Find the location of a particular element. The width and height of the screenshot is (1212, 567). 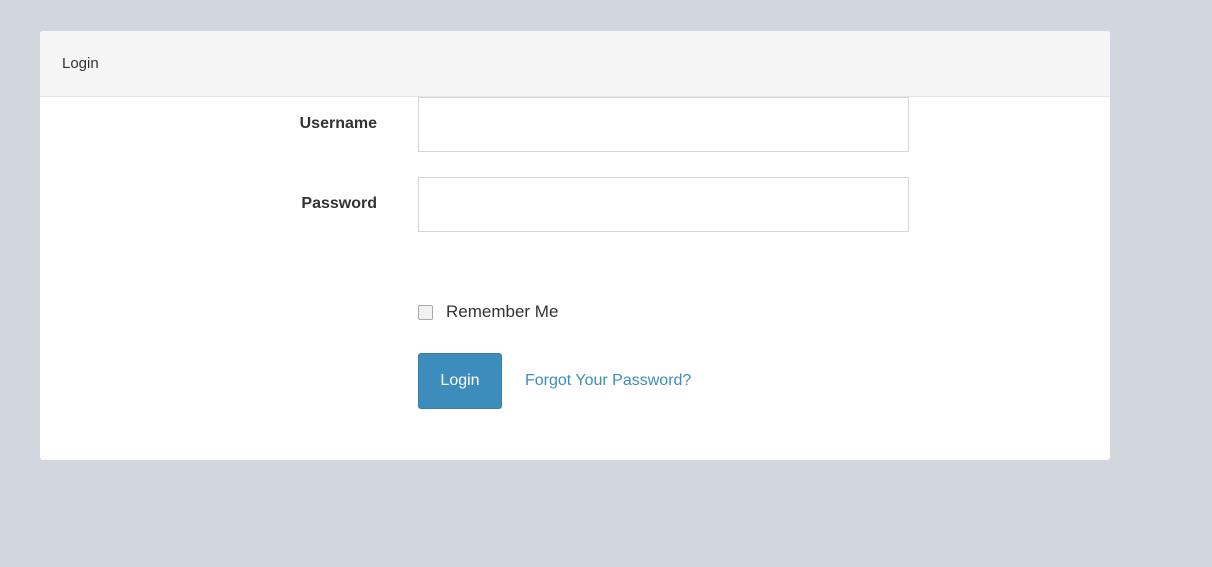

card-header: Login is located at coordinates (575, 64).